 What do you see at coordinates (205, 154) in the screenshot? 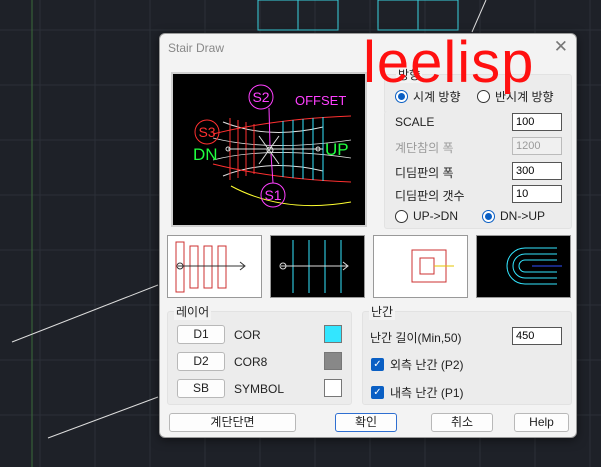
I see `preview-dn-label: DN` at bounding box center [205, 154].